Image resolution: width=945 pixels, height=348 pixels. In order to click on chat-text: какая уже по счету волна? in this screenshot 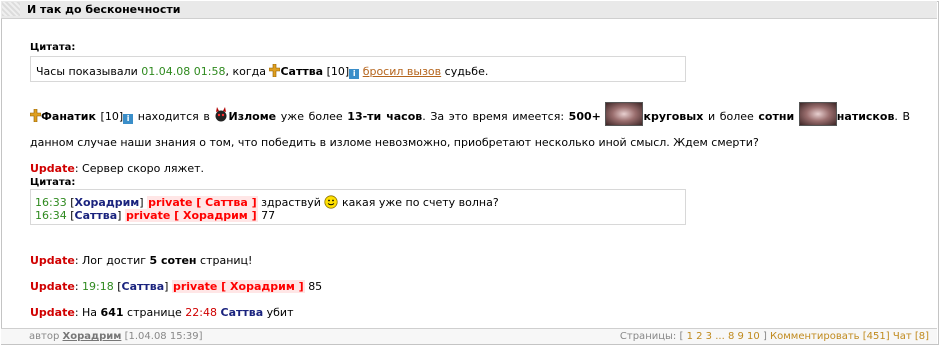, I will do `click(420, 202)`.